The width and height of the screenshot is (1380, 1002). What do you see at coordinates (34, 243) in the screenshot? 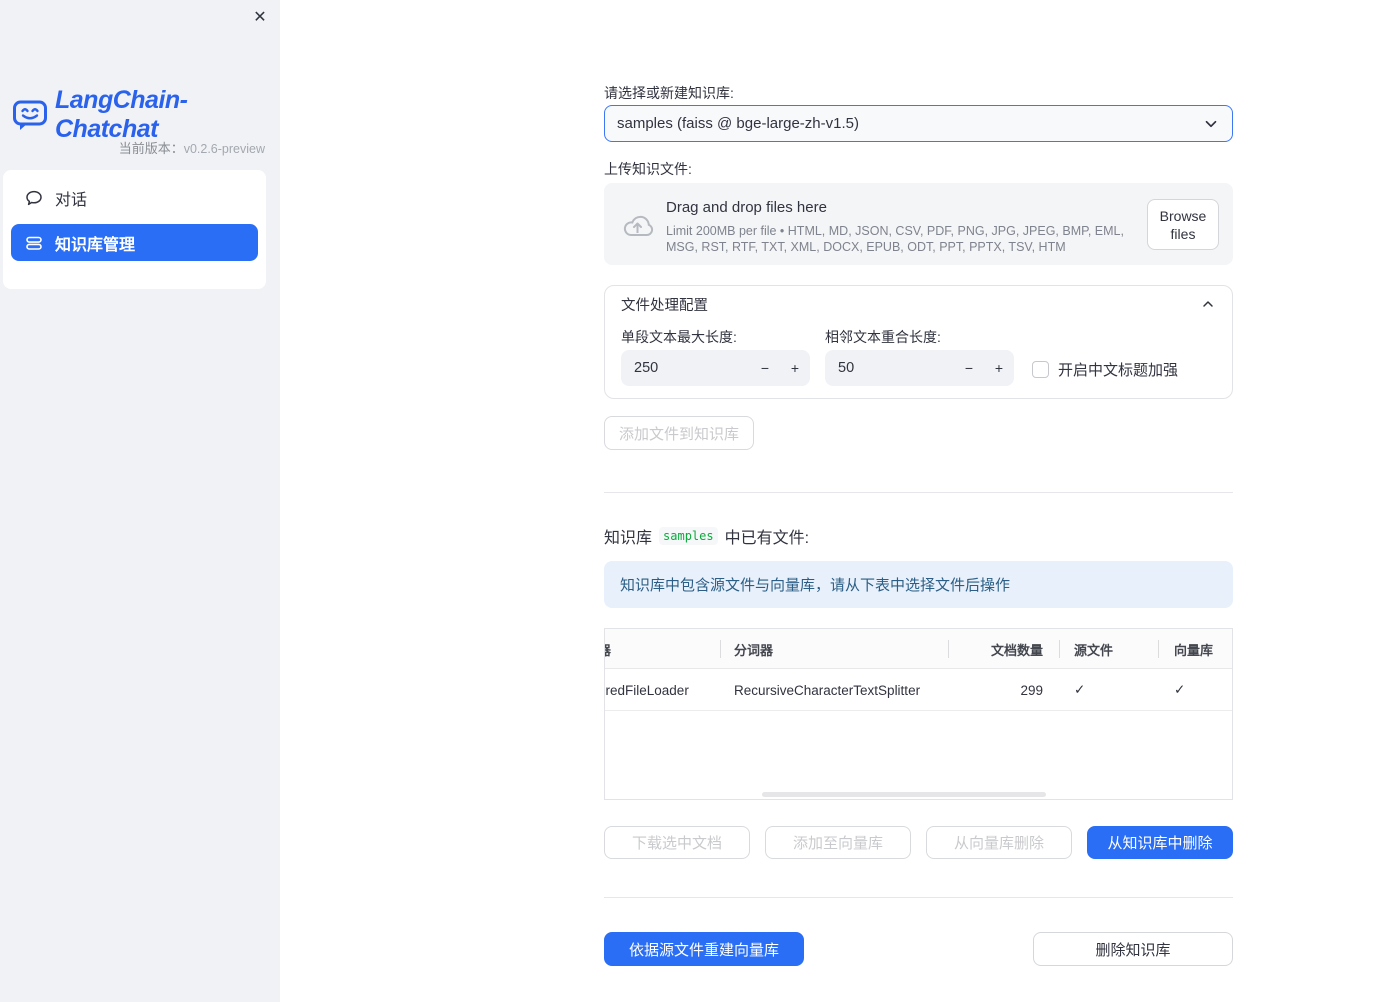
I see `knowledge-base-icon` at bounding box center [34, 243].